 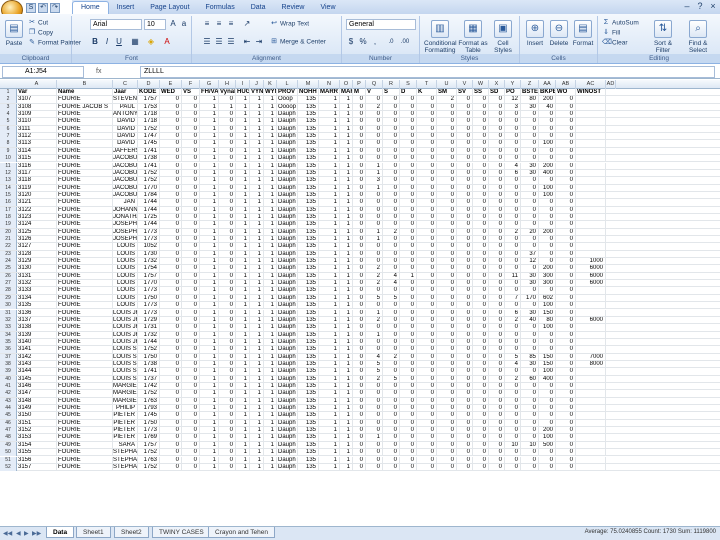 What do you see at coordinates (327, 8) in the screenshot?
I see `ribbon-tab-view: View` at bounding box center [327, 8].